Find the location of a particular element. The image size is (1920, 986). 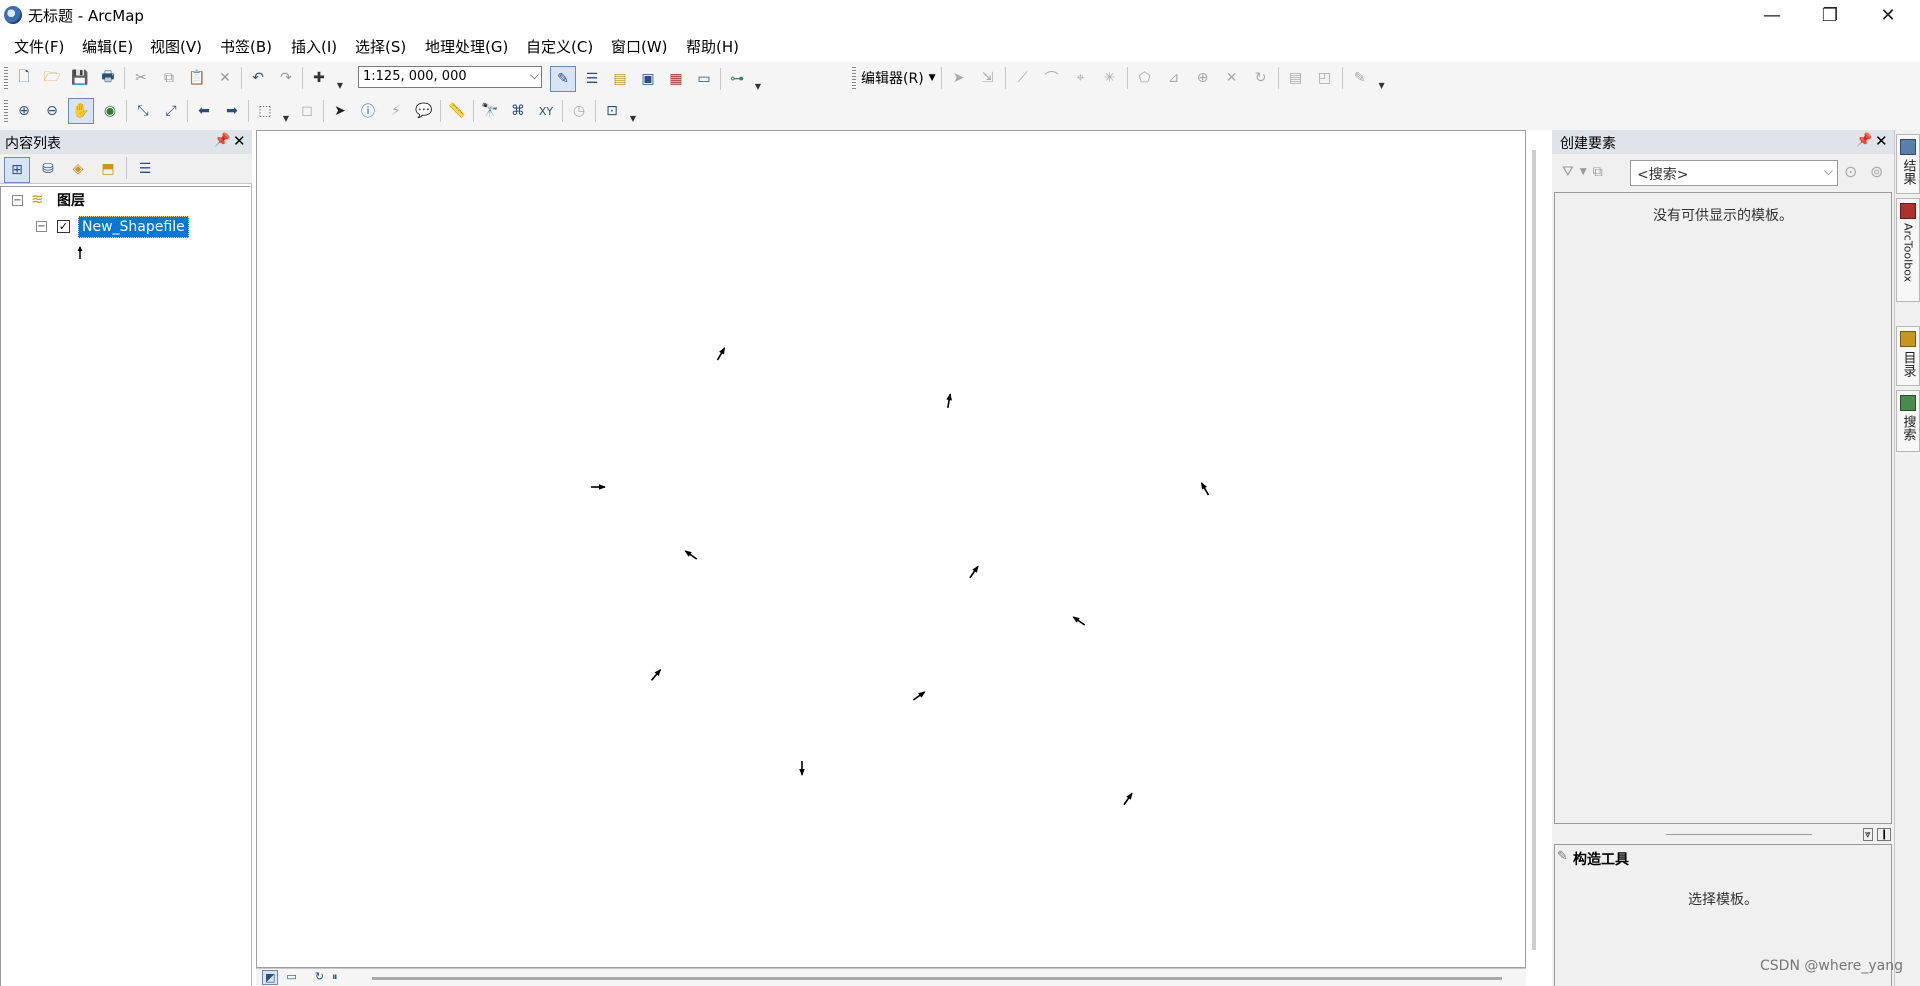

menu-selection: 选择(S) is located at coordinates (380, 46).